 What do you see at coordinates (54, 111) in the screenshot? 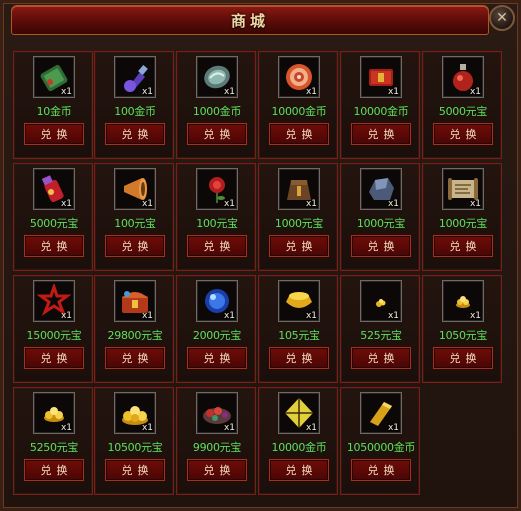
I see `item-price: 10金币` at bounding box center [54, 111].